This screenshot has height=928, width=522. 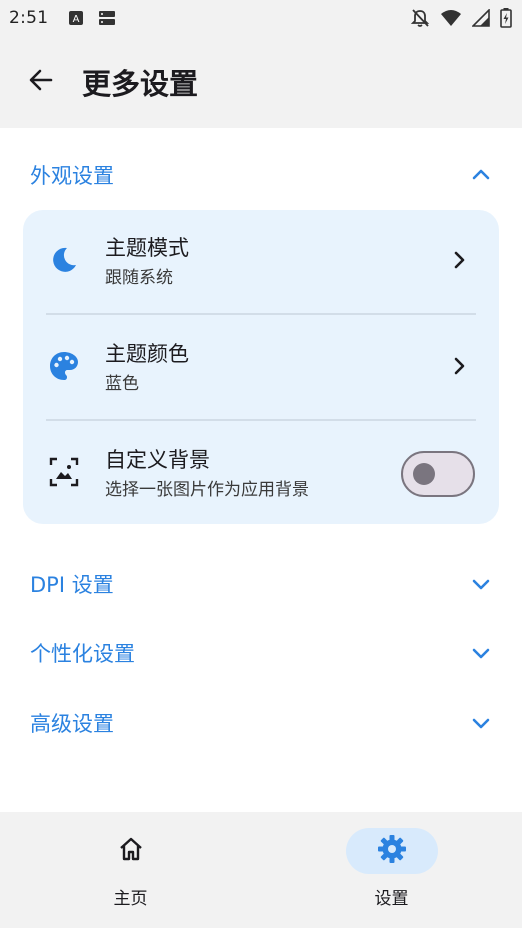 I want to click on theme-mode-item: 主题模式 跟随系统, so click(x=261, y=262).